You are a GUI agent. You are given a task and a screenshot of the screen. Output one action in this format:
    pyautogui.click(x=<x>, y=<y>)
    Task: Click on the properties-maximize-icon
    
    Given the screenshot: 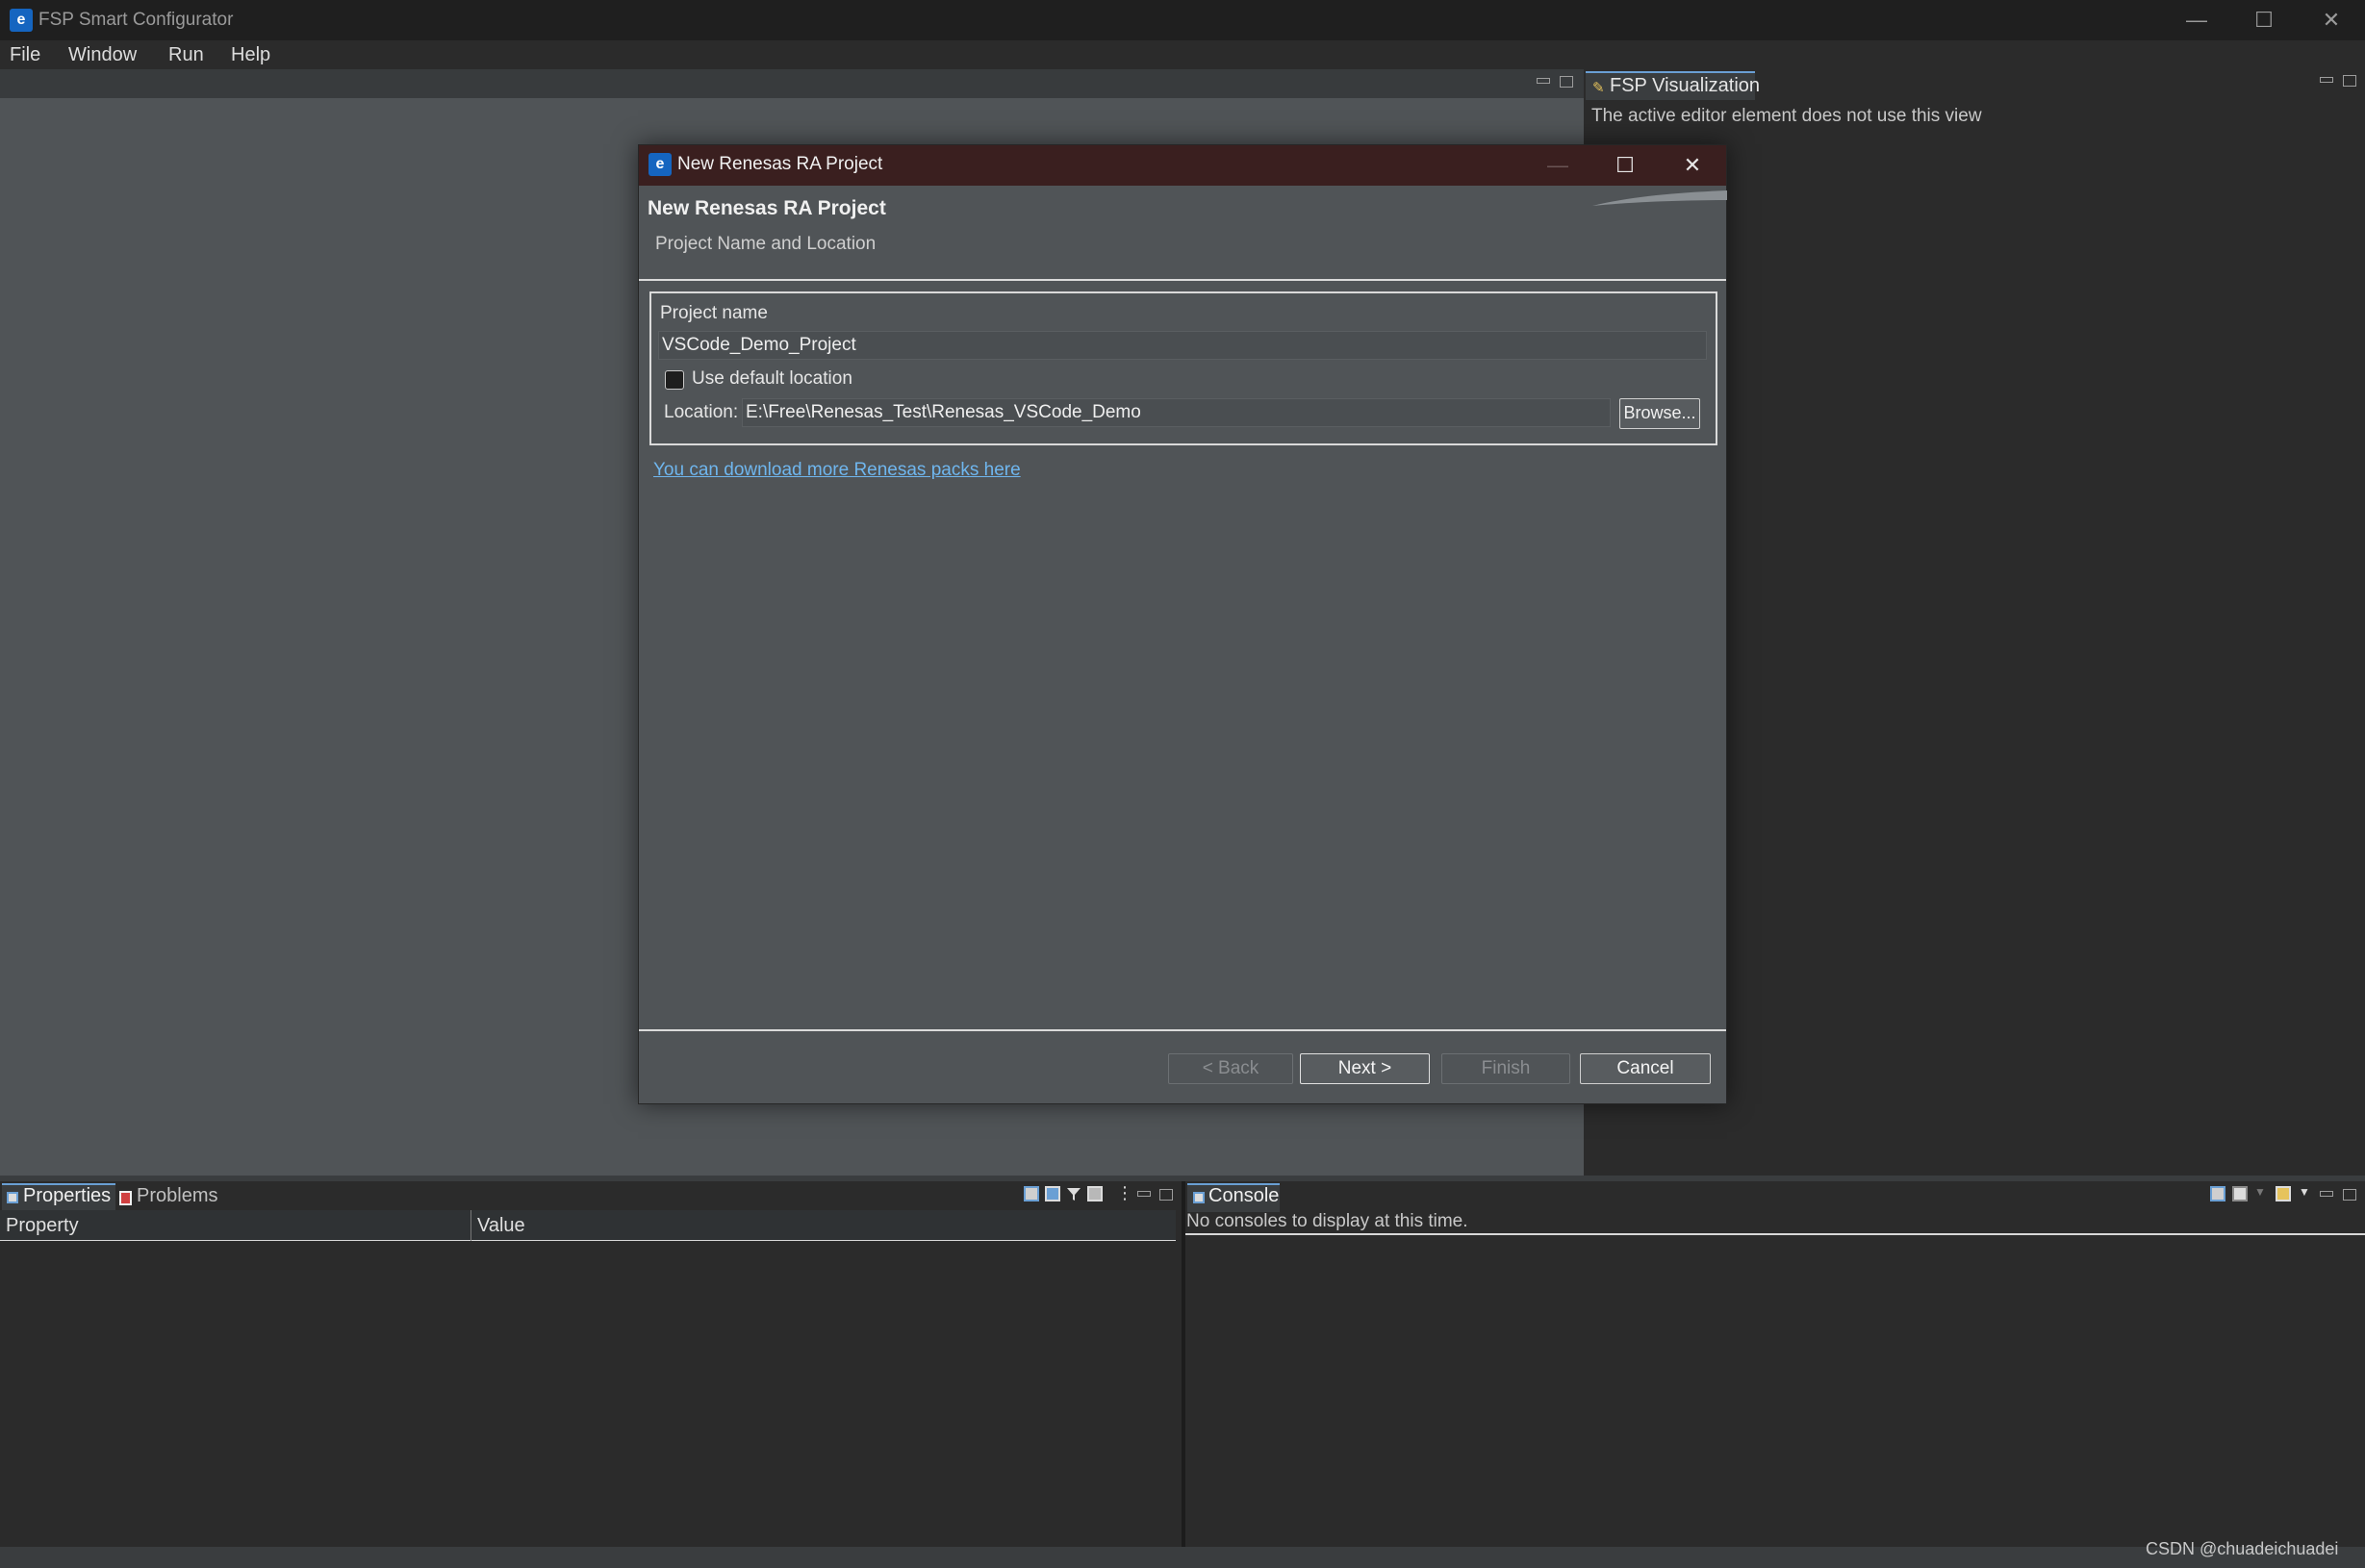 What is the action you would take?
    pyautogui.click(x=1166, y=1195)
    